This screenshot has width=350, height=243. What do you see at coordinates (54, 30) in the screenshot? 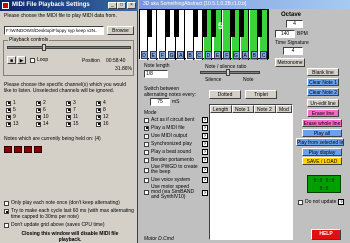
I see `file-path-input: F:\WINDOWS\Desktop\Floppy syp keep v2N..` at bounding box center [54, 30].